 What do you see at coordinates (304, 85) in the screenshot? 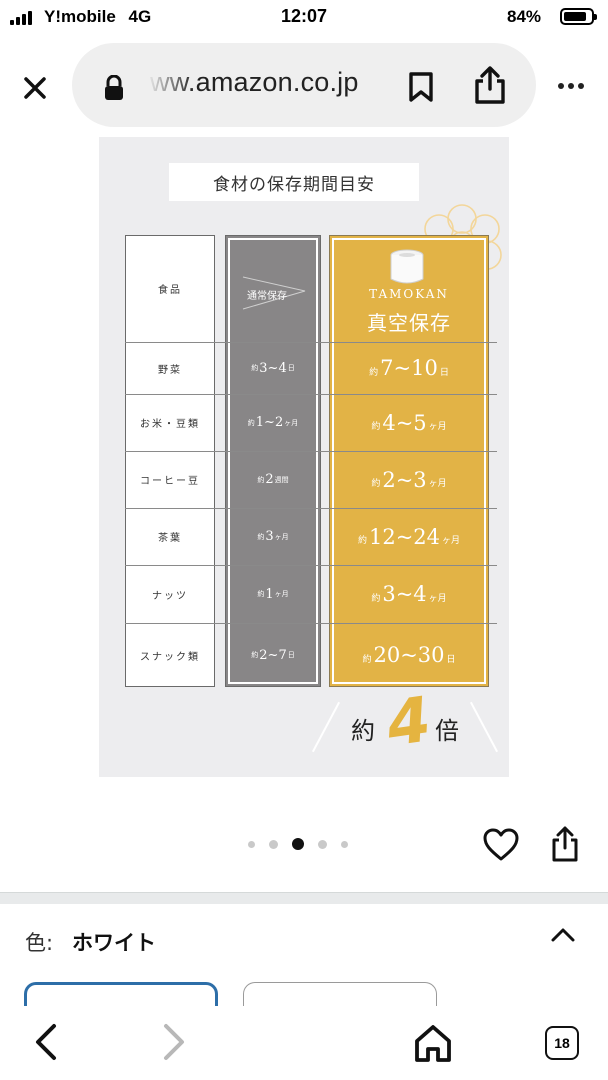
I see `url-bar: ww.amazon.co.jp` at bounding box center [304, 85].